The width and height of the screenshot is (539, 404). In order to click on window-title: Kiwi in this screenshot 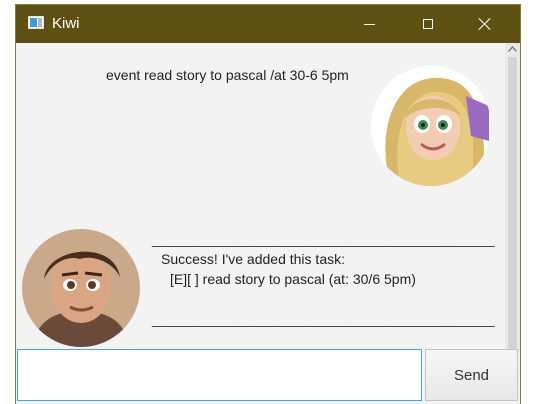, I will do `click(66, 23)`.